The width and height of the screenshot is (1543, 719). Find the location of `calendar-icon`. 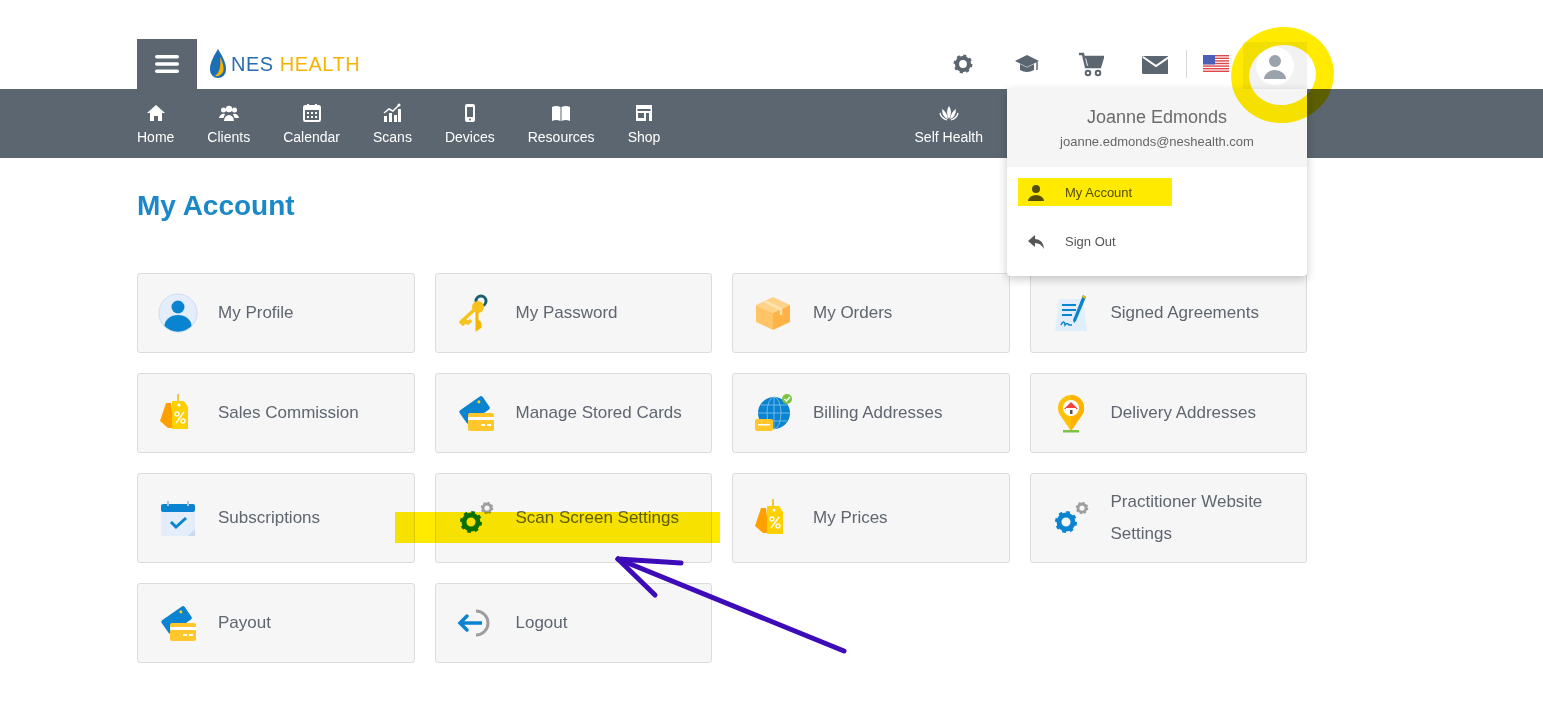

calendar-icon is located at coordinates (311, 113).